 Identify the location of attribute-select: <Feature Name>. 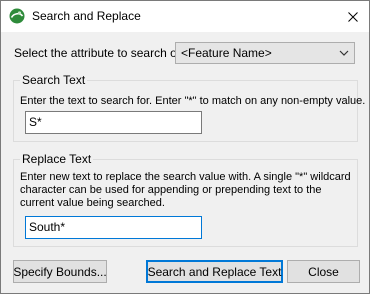
(265, 53).